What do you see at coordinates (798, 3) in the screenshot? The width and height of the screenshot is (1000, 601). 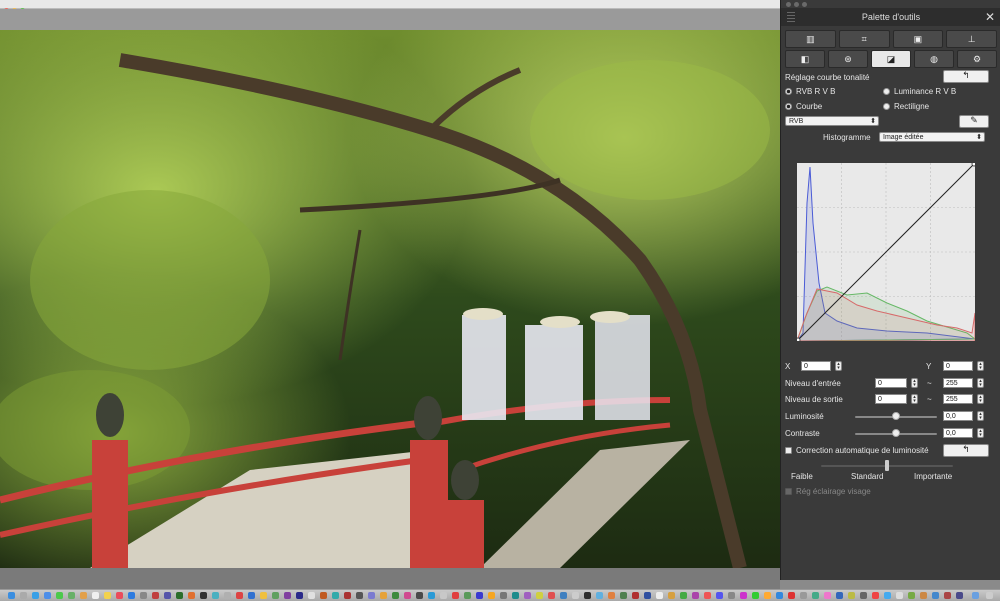 I see `palette-traffic-lights` at bounding box center [798, 3].